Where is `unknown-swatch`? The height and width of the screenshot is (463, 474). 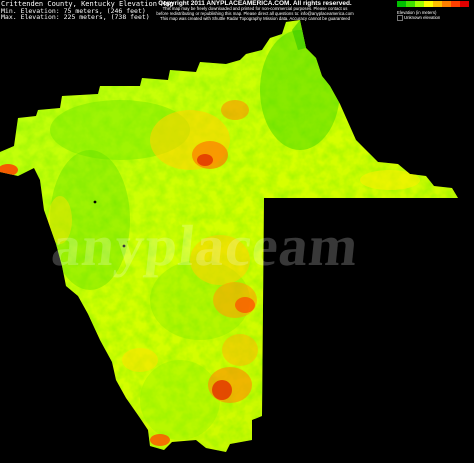 unknown-swatch is located at coordinates (400, 18).